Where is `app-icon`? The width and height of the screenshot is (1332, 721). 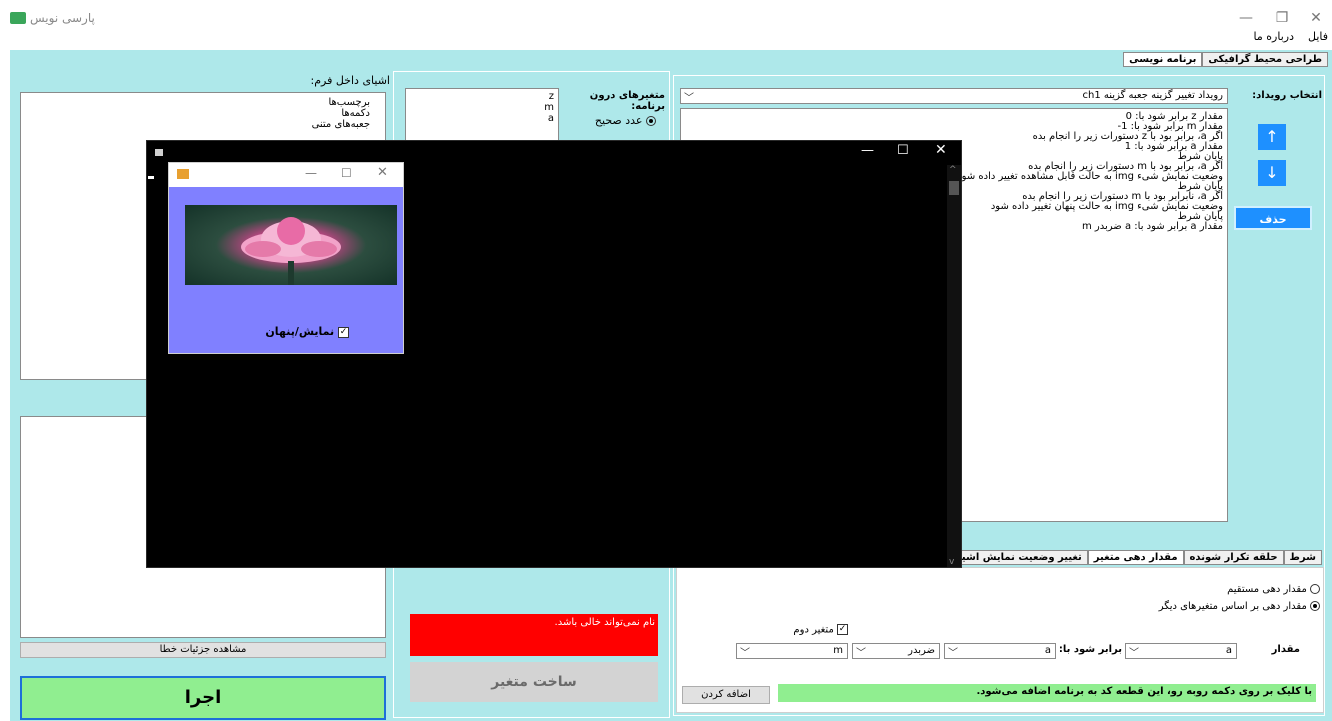
app-icon is located at coordinates (18, 18).